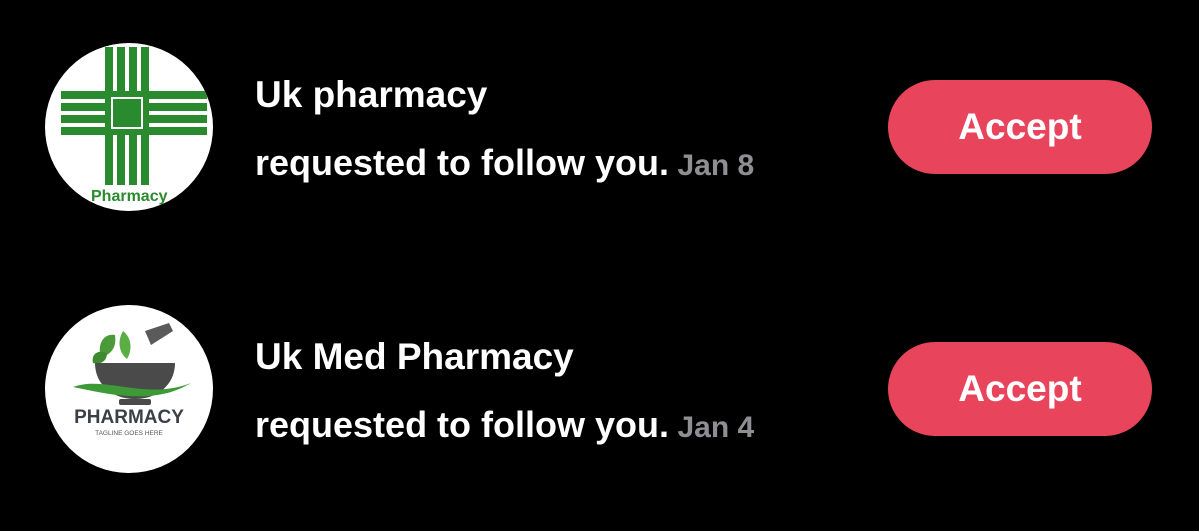 The image size is (1199, 531). Describe the element at coordinates (716, 165) in the screenshot. I see `request-date: Jan 8` at that location.